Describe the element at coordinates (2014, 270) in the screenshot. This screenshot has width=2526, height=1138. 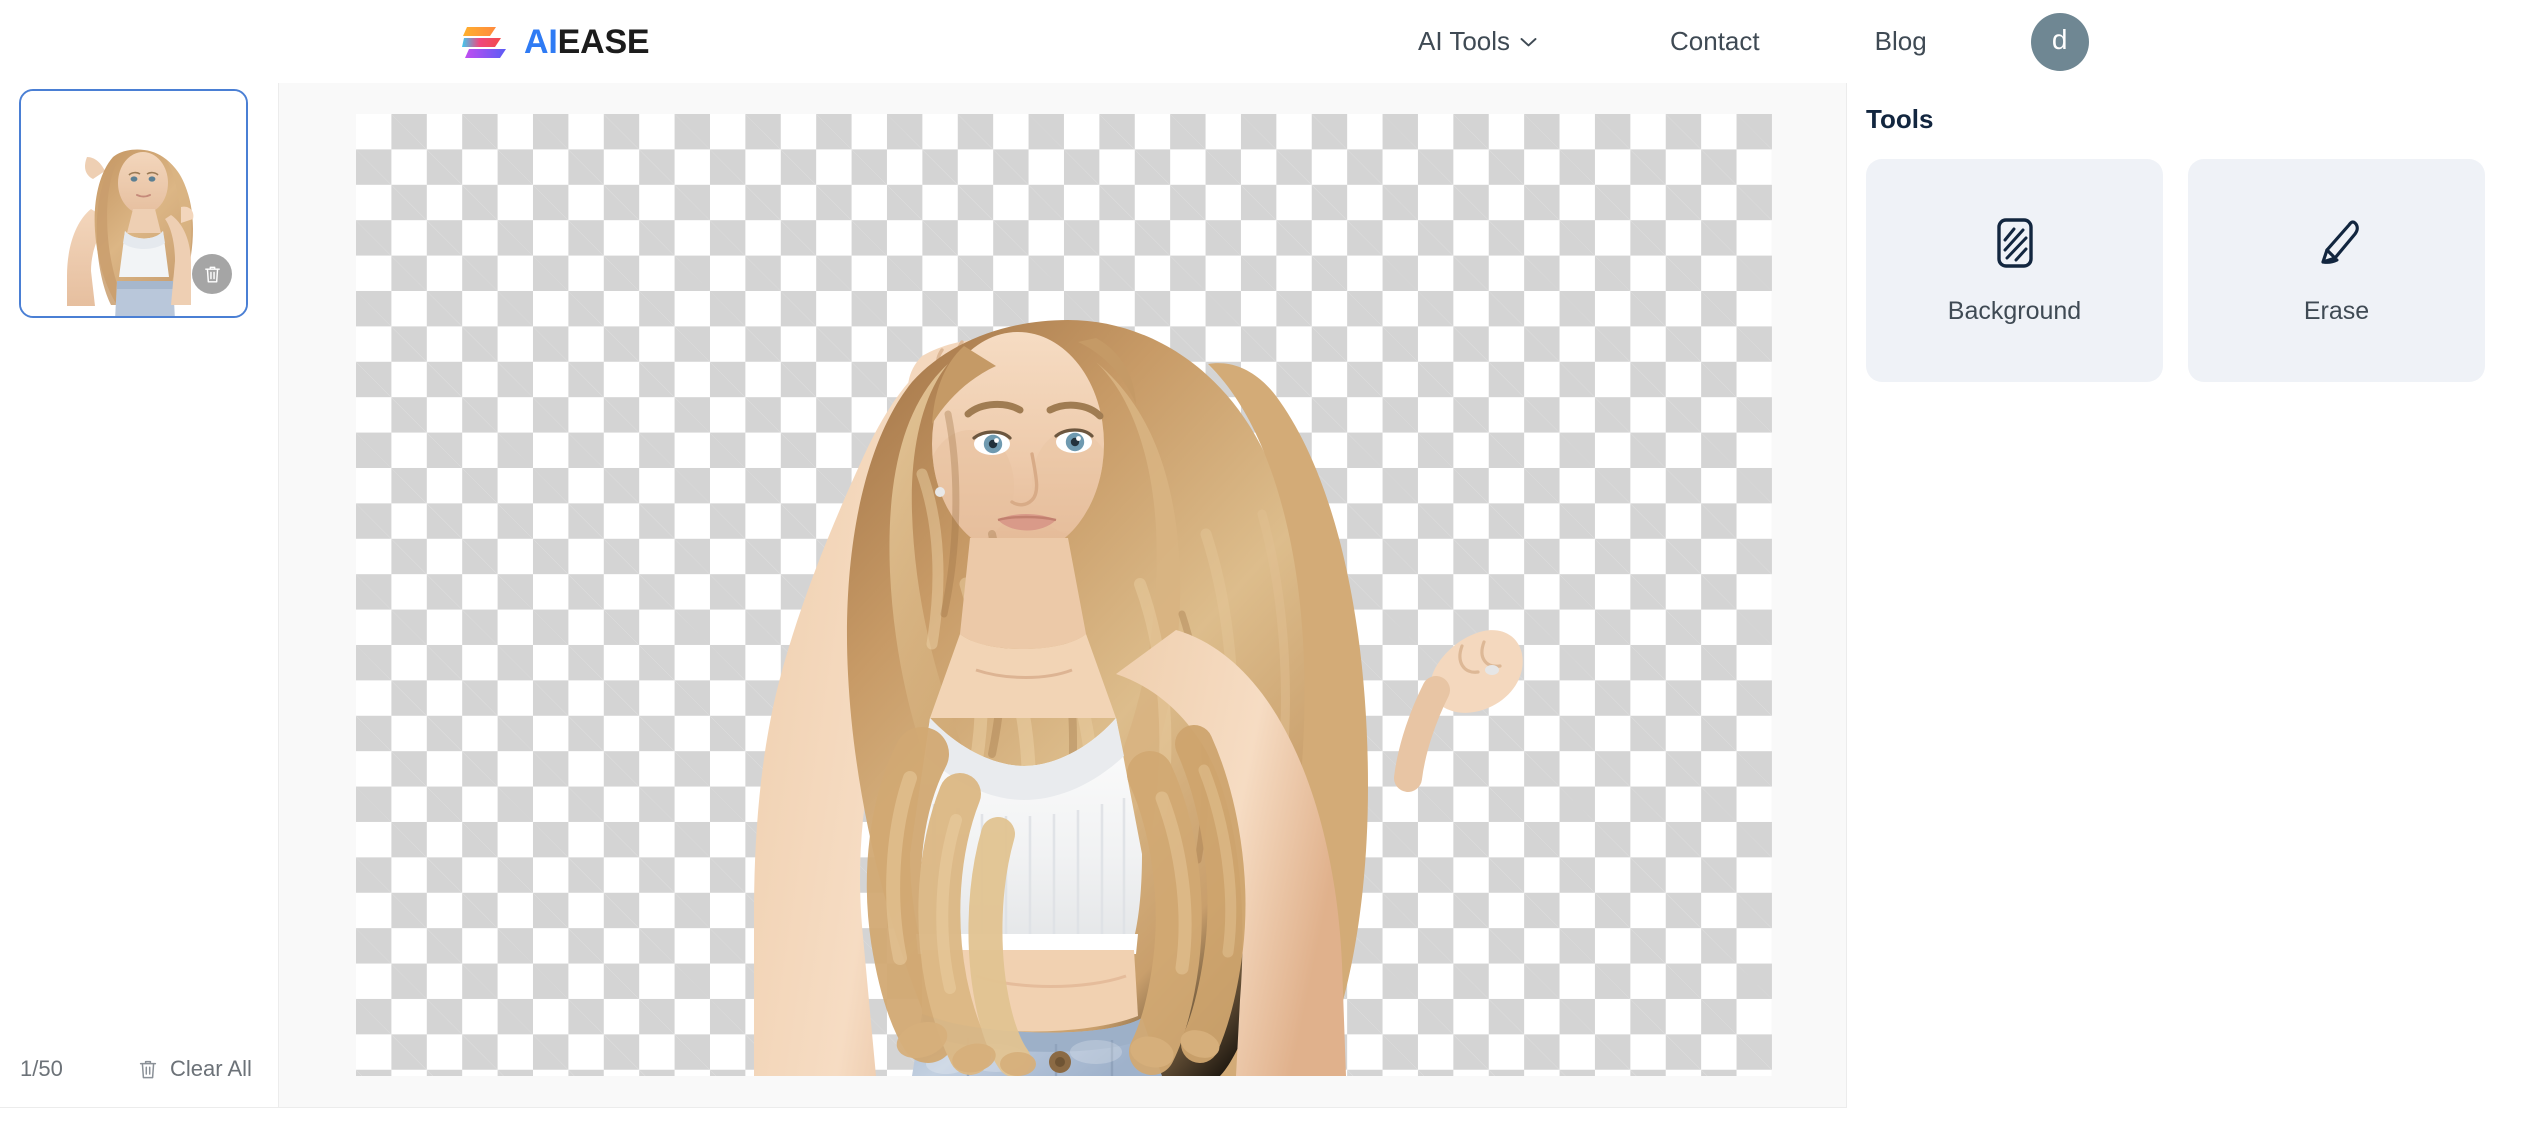
I see `tool-card-background: Background` at that location.